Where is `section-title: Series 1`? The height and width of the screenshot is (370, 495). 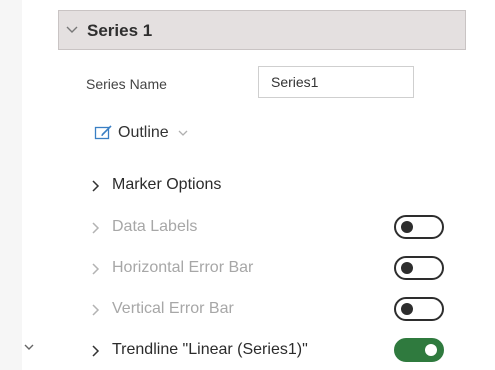
section-title: Series 1 is located at coordinates (120, 30).